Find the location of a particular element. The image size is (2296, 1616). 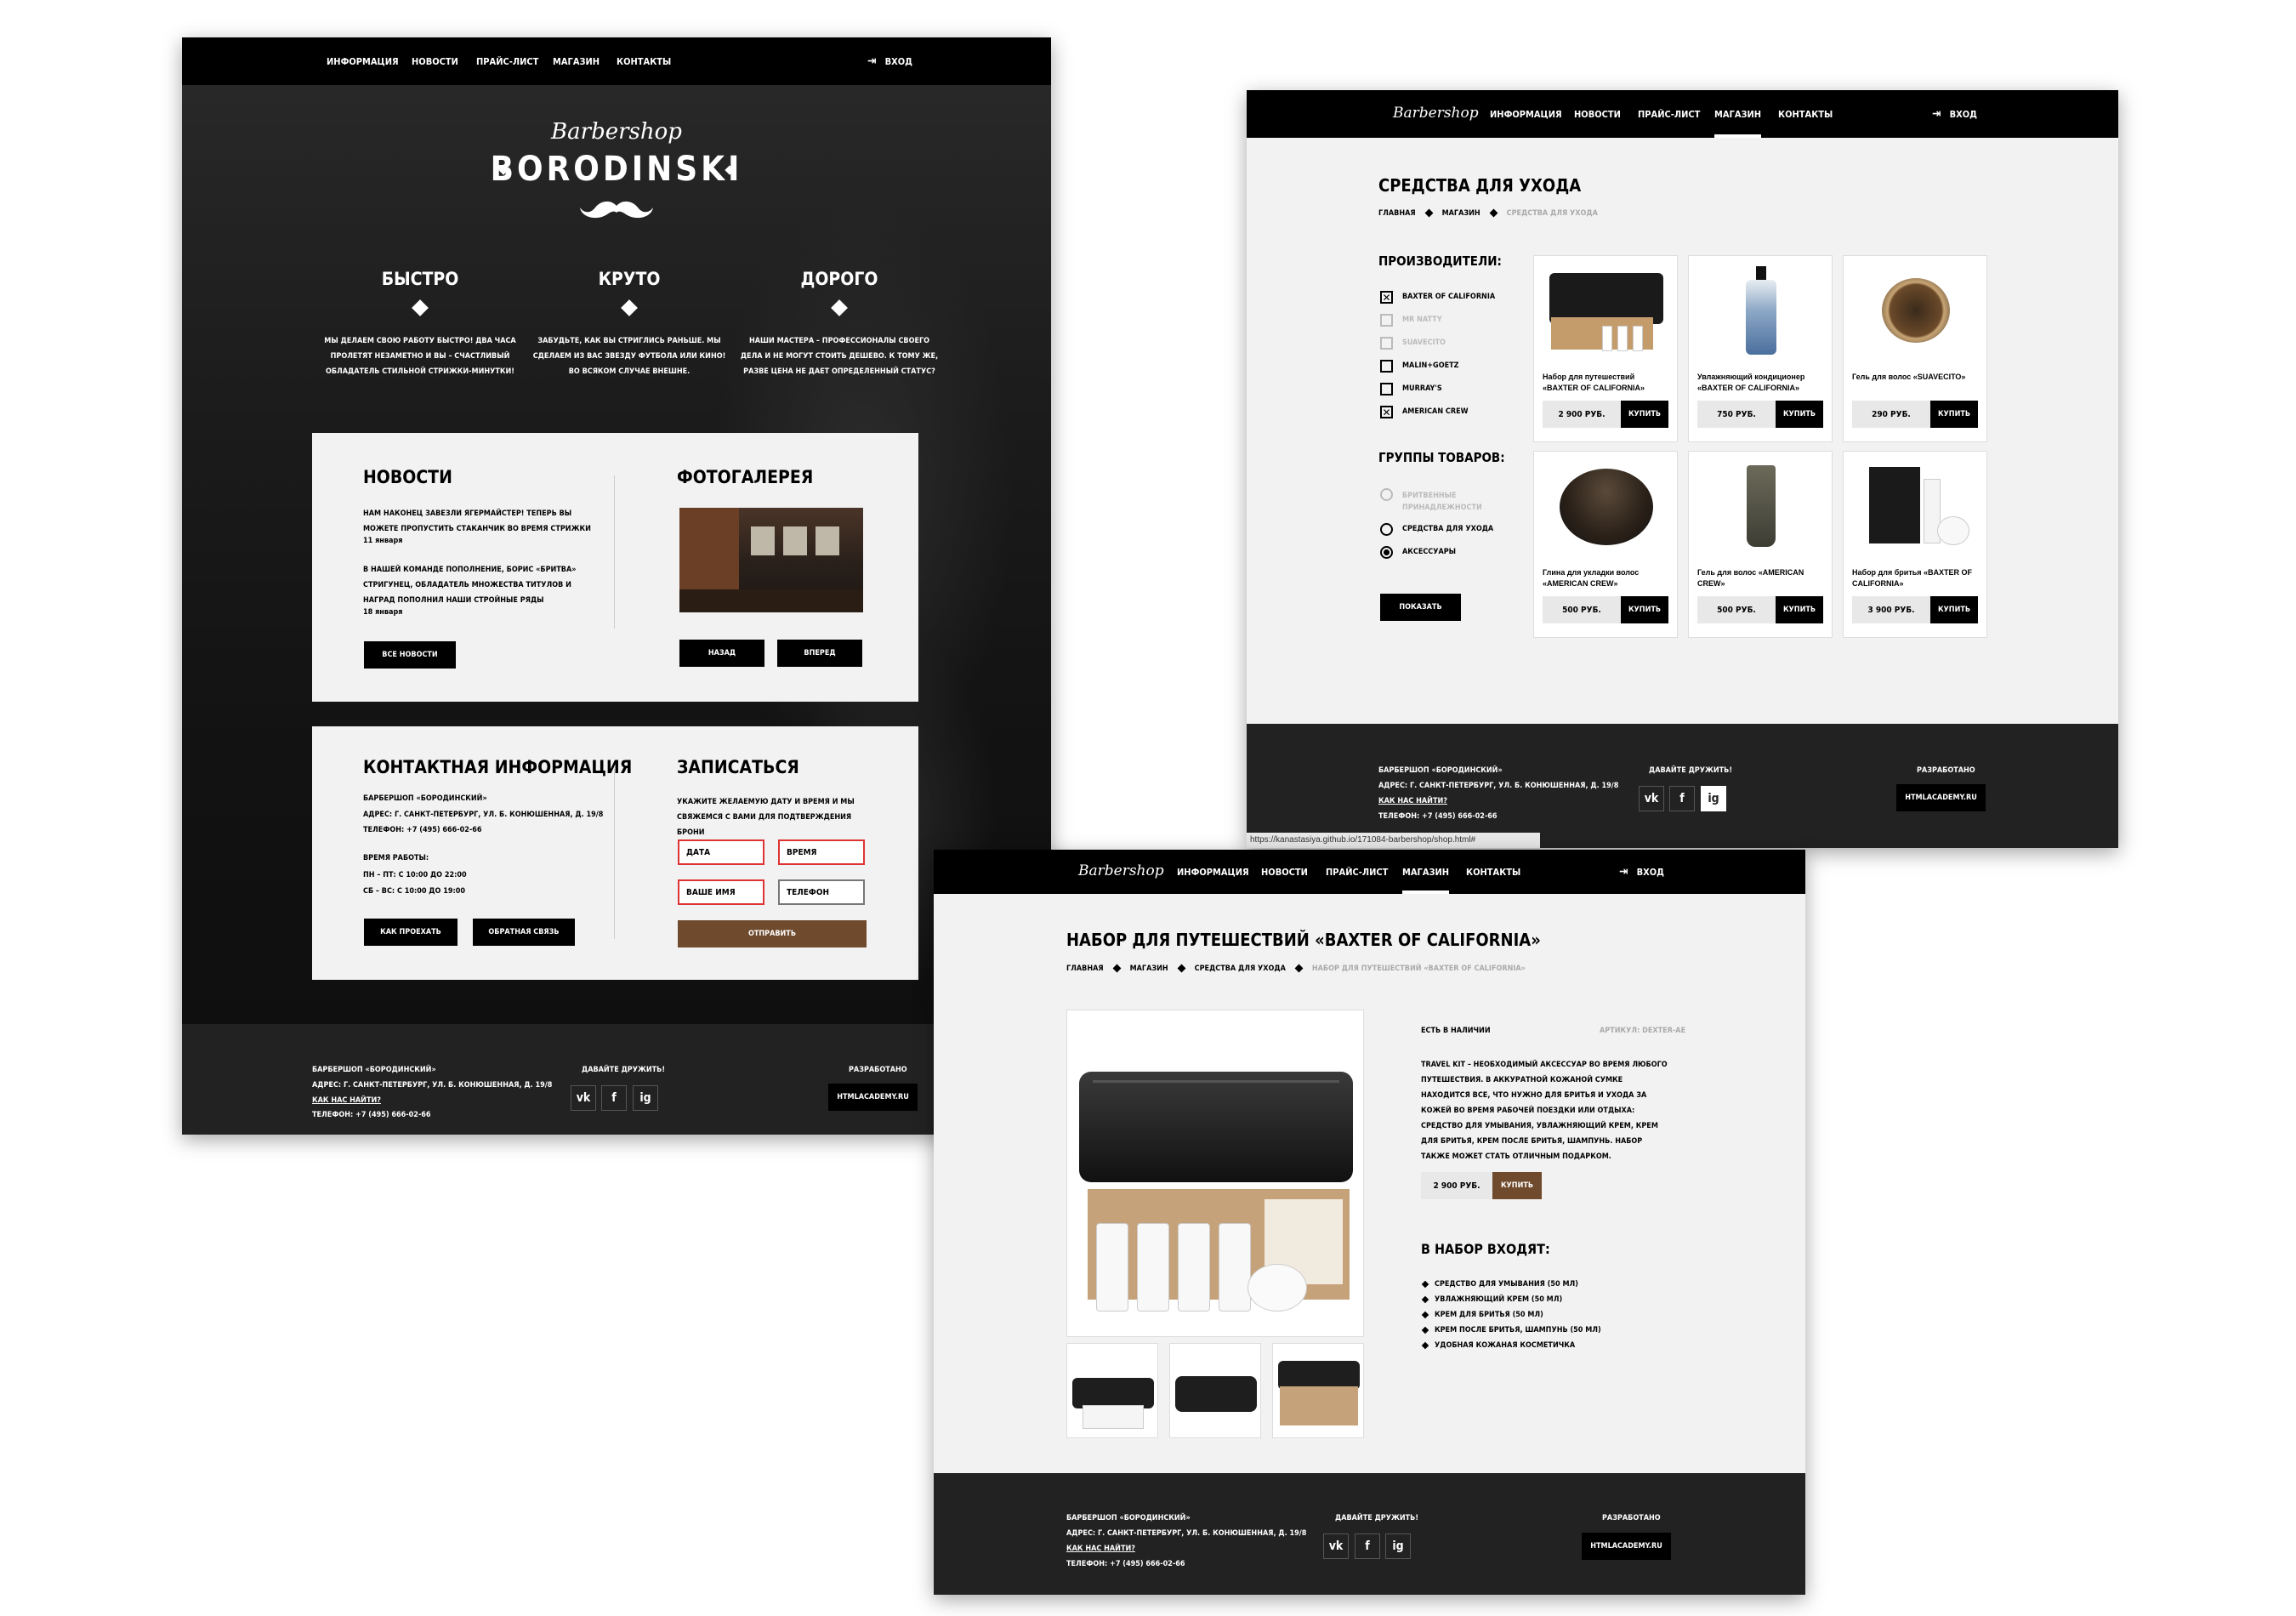

kit-jar-shape is located at coordinates (1277, 1288).